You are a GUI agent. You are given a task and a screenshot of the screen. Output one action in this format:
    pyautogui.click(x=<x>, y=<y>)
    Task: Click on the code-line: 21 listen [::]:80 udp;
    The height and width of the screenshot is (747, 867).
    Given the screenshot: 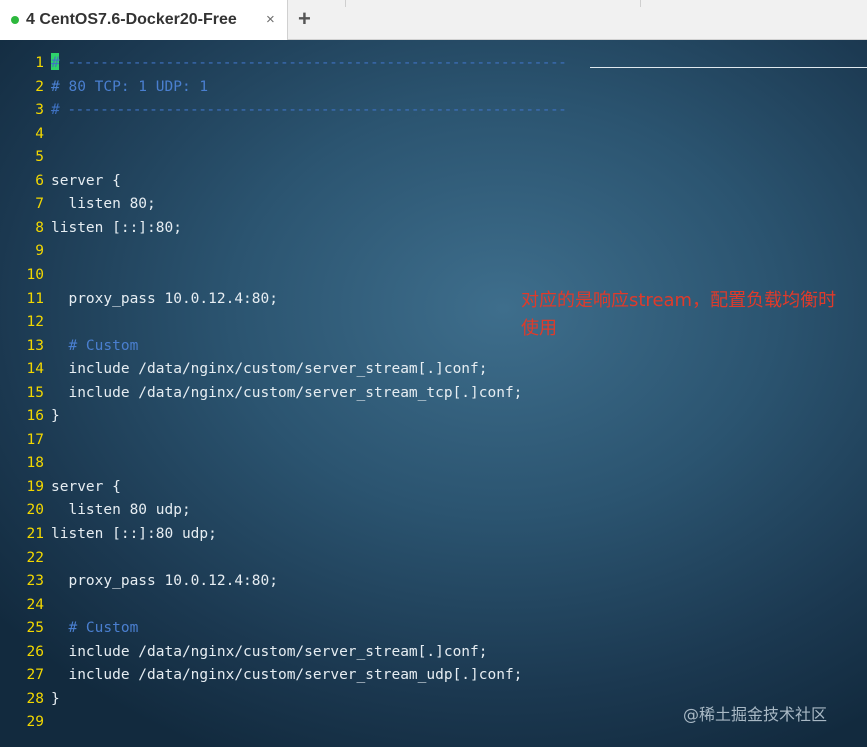 What is the action you would take?
    pyautogui.click(x=108, y=535)
    